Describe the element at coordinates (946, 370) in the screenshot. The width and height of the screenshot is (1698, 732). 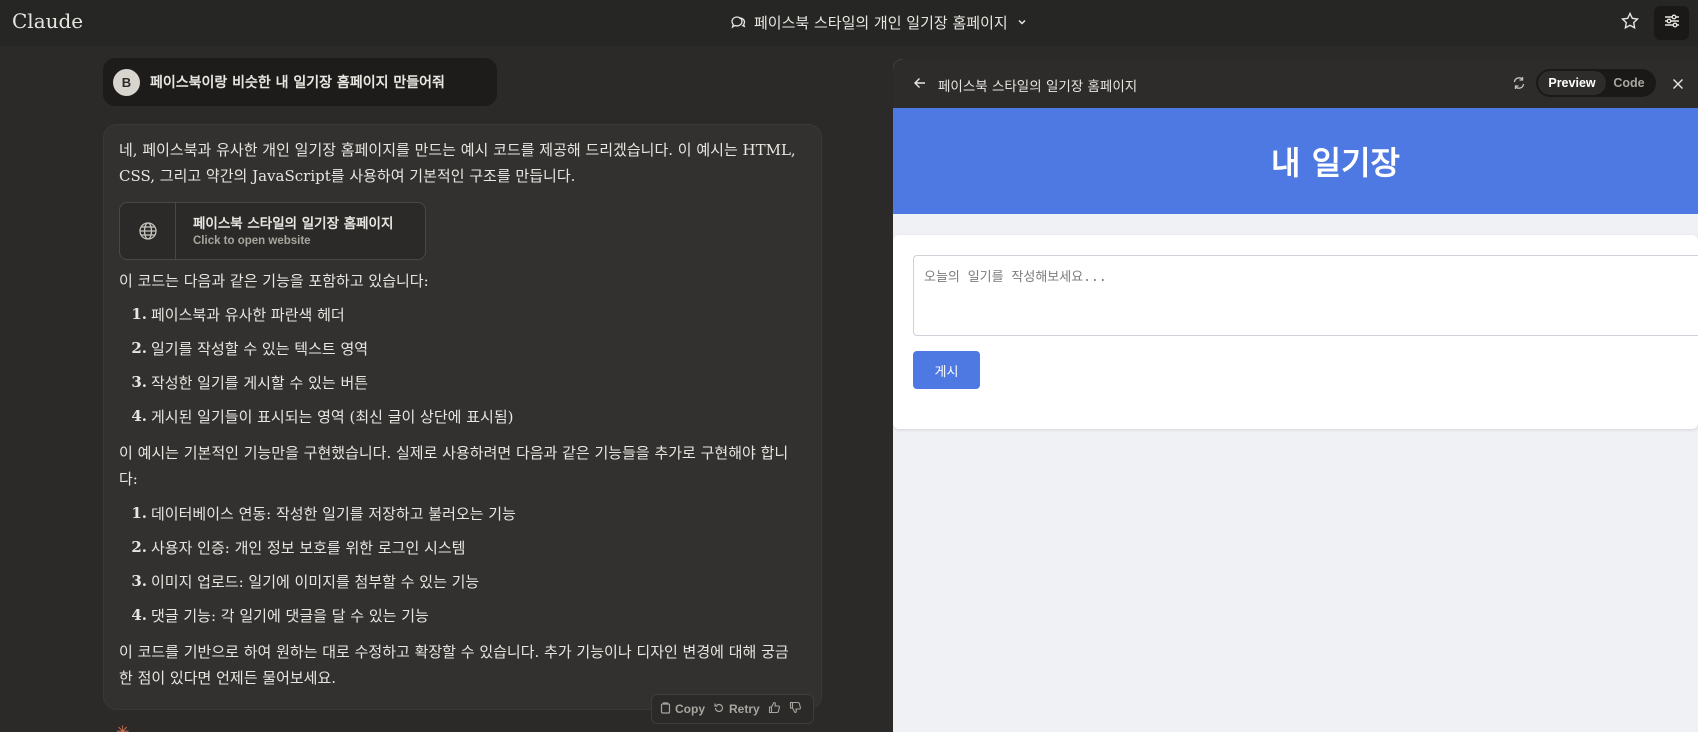
I see `post-button: 게시` at that location.